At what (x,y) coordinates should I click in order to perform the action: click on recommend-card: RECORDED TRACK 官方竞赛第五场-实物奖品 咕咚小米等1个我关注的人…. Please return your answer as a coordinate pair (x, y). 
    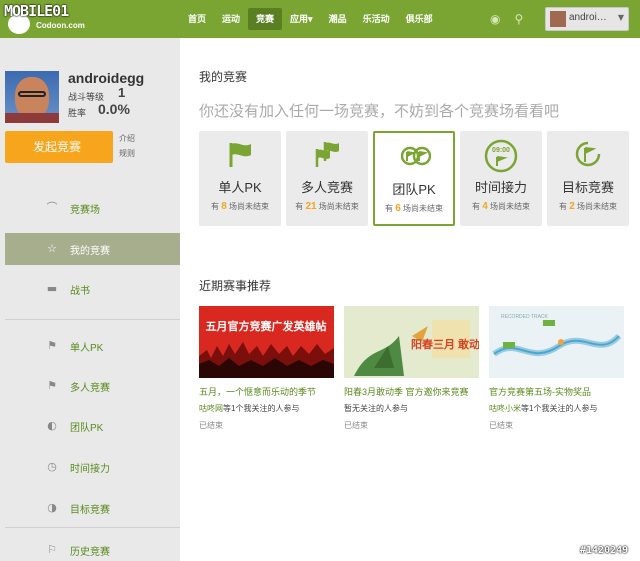
    Looking at the image, I should click on (556, 368).